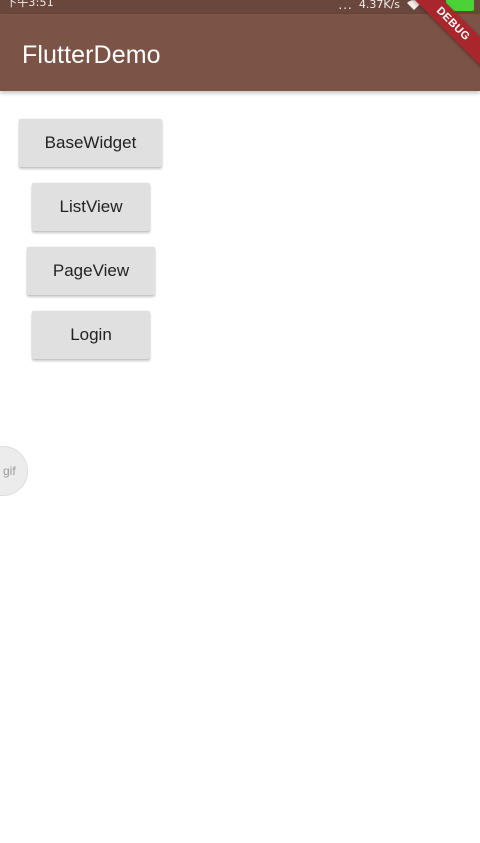 This screenshot has width=480, height=843. Describe the element at coordinates (90, 143) in the screenshot. I see `base-widget-button: BaseWidget` at that location.